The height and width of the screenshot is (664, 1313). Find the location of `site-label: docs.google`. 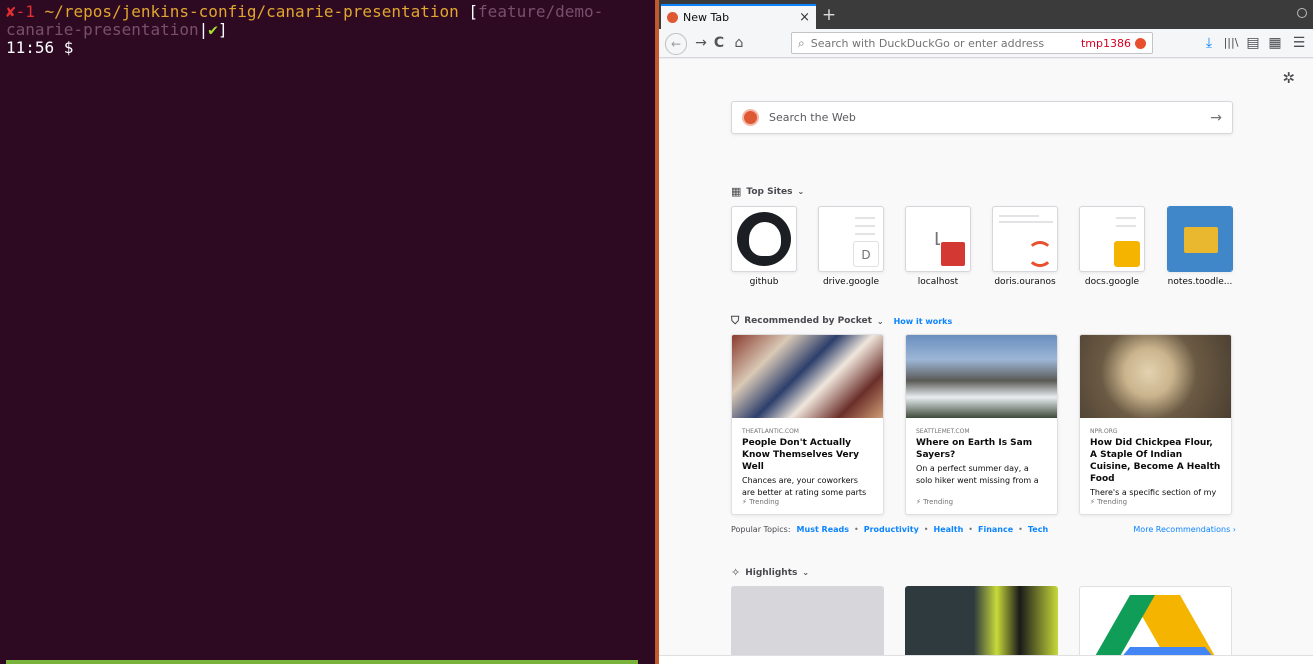

site-label: docs.google is located at coordinates (1112, 282).